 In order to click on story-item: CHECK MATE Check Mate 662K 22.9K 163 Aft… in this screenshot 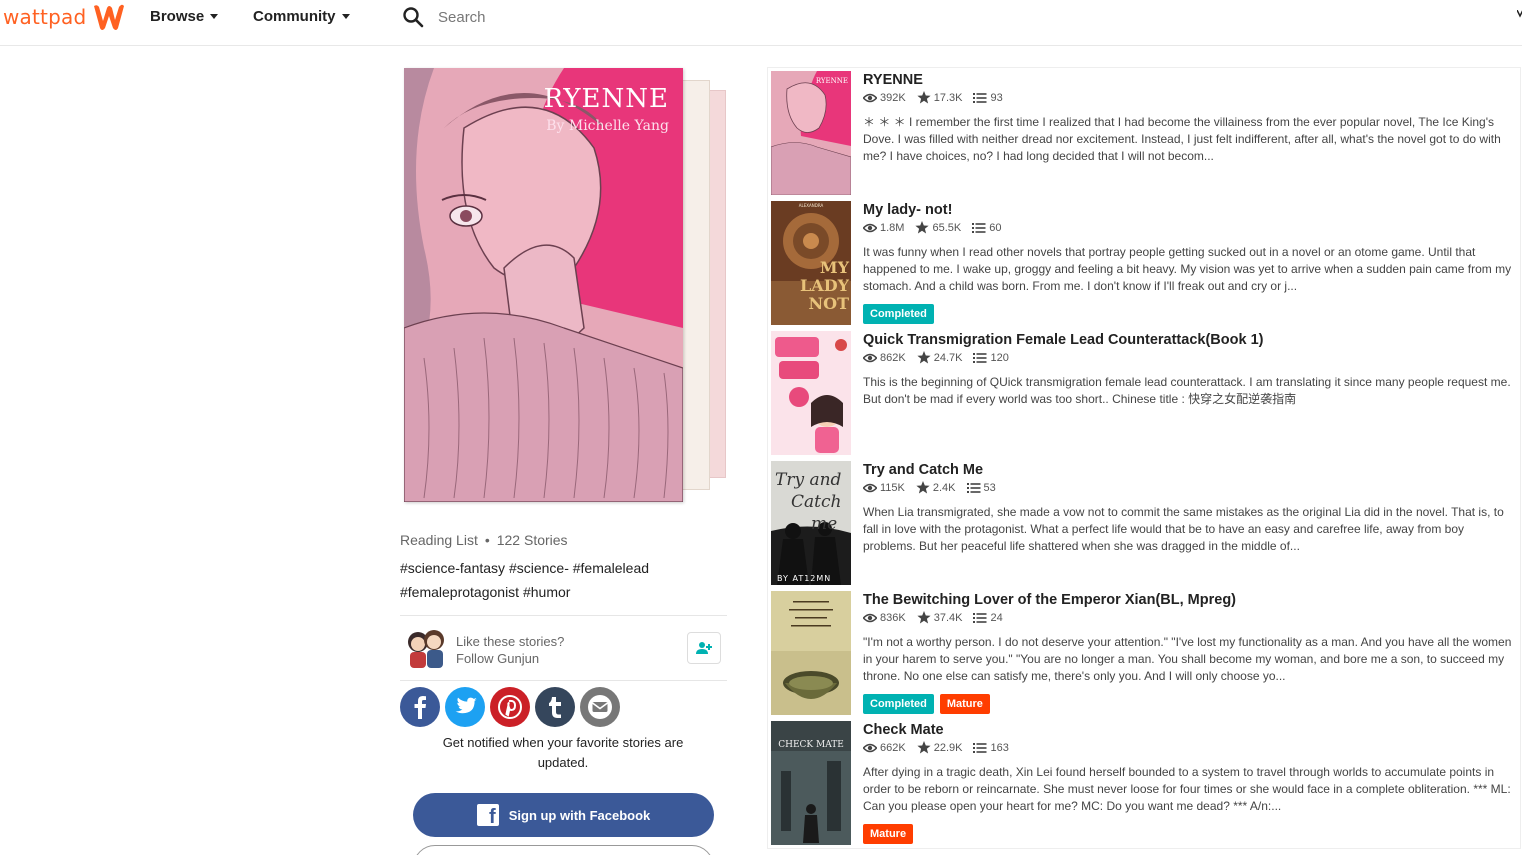, I will do `click(1145, 783)`.